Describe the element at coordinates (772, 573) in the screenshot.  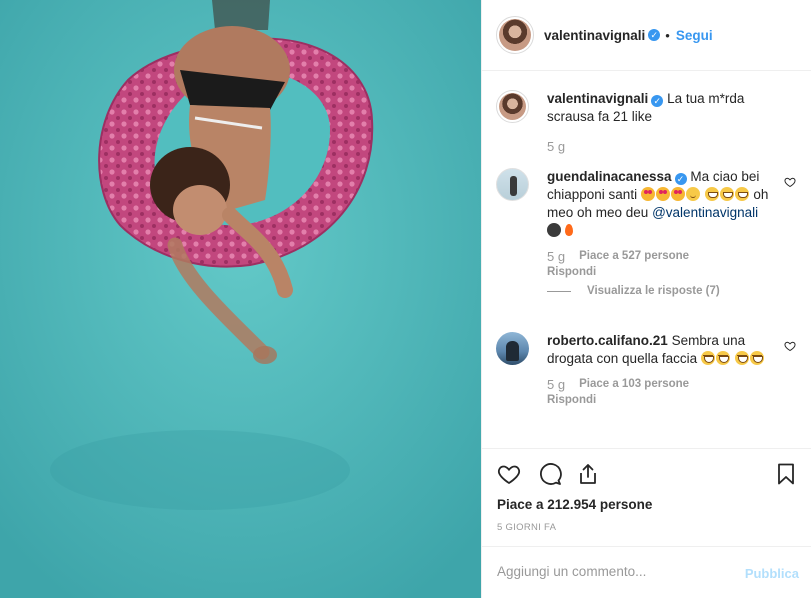
I see `publish-button: Pubblica` at that location.